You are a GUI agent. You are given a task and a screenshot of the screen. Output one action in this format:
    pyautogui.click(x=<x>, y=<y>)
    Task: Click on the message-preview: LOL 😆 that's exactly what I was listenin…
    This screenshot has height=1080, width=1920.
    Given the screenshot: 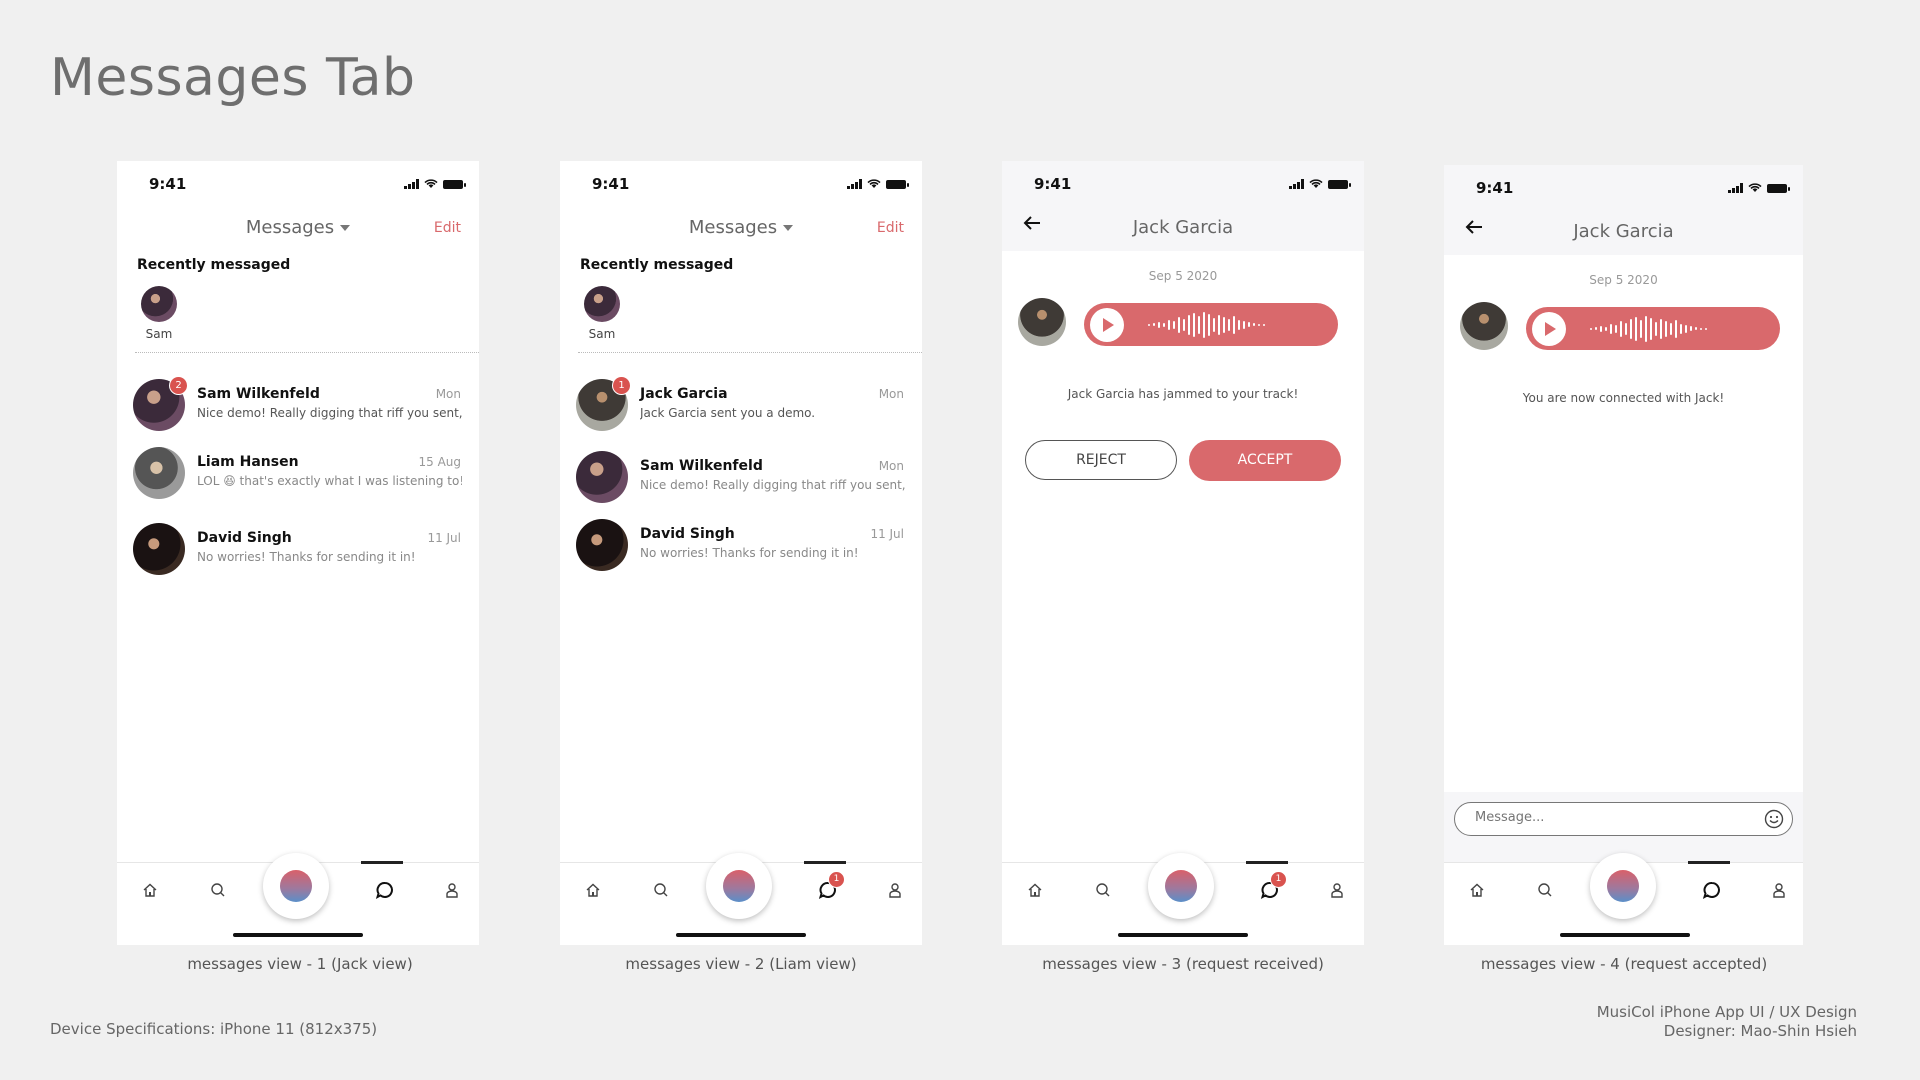 What is the action you would take?
    pyautogui.click(x=329, y=481)
    